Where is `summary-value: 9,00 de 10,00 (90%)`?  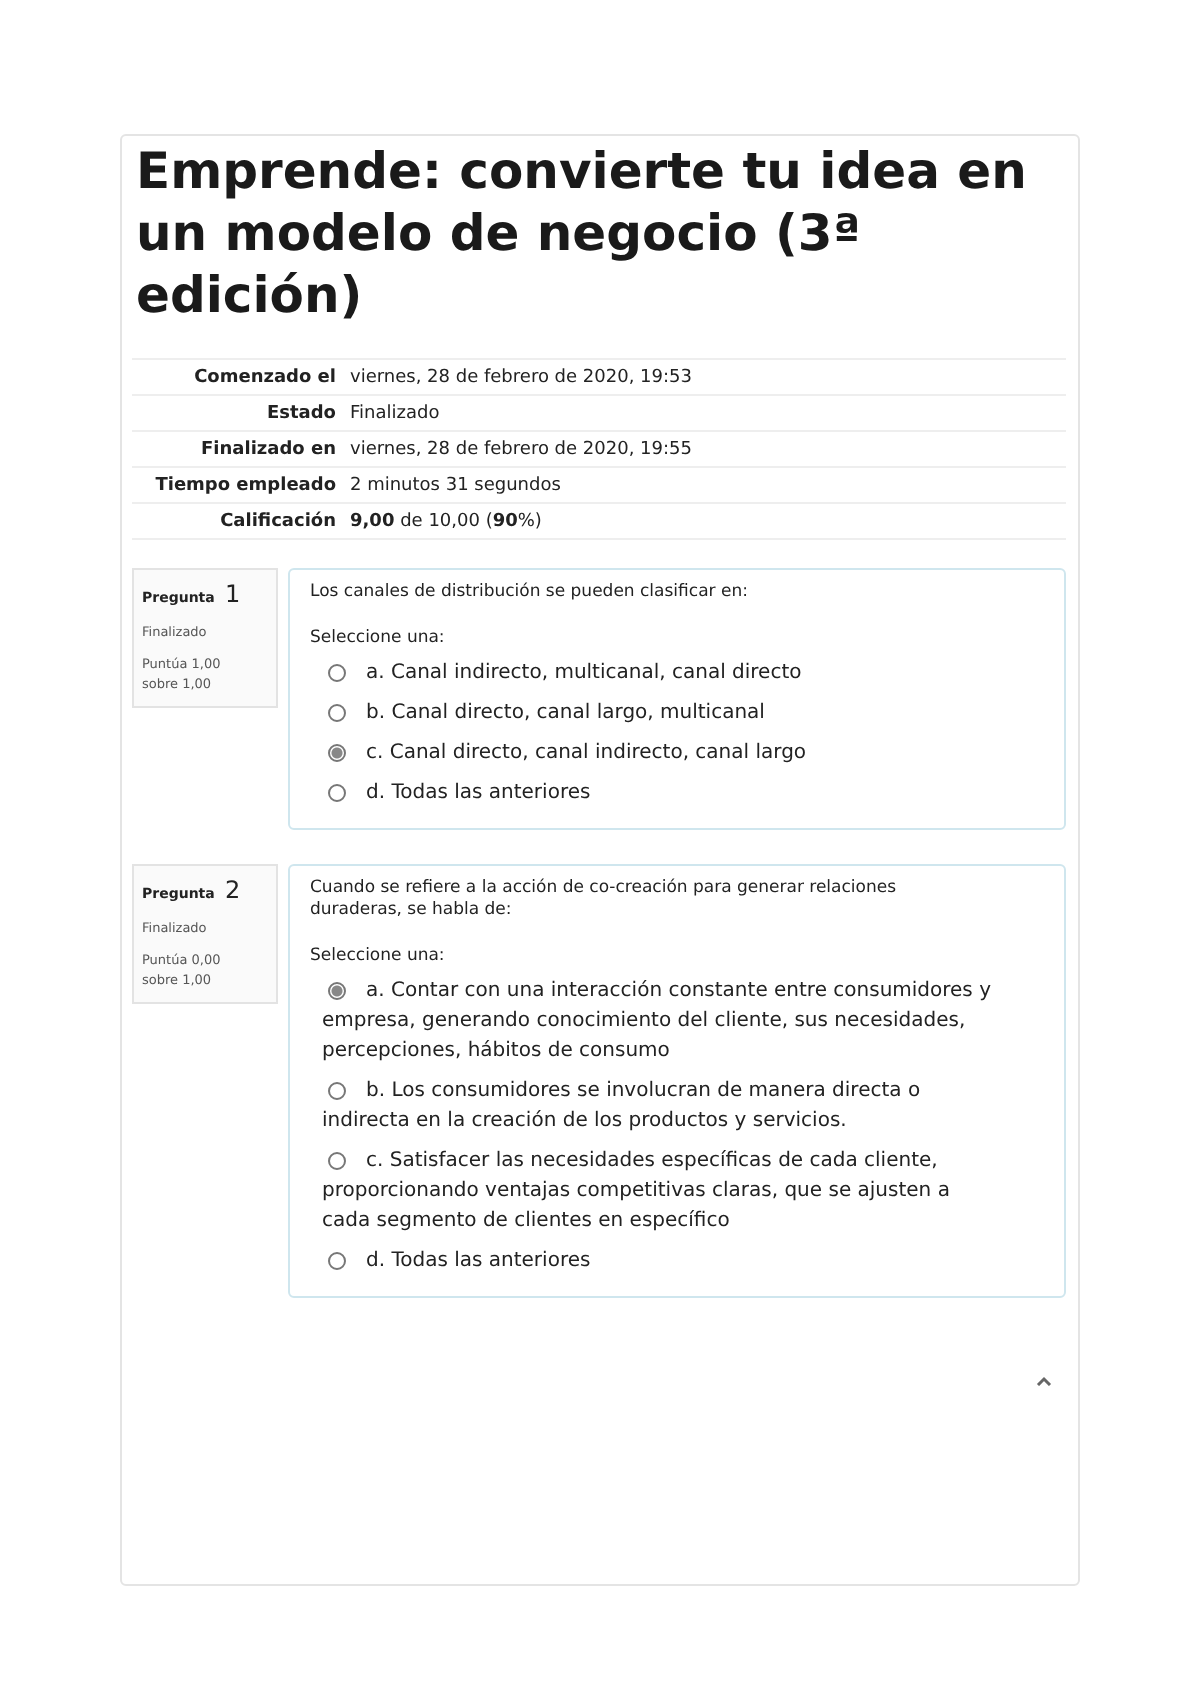 summary-value: 9,00 de 10,00 (90%) is located at coordinates (446, 521).